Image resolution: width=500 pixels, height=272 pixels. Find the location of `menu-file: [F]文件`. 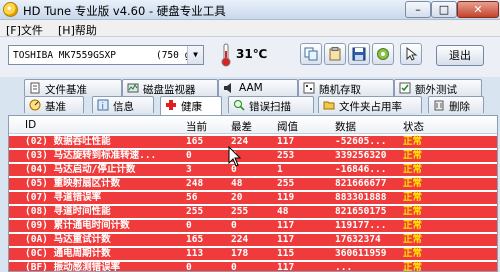

menu-file: [F]文件 is located at coordinates (24, 30).